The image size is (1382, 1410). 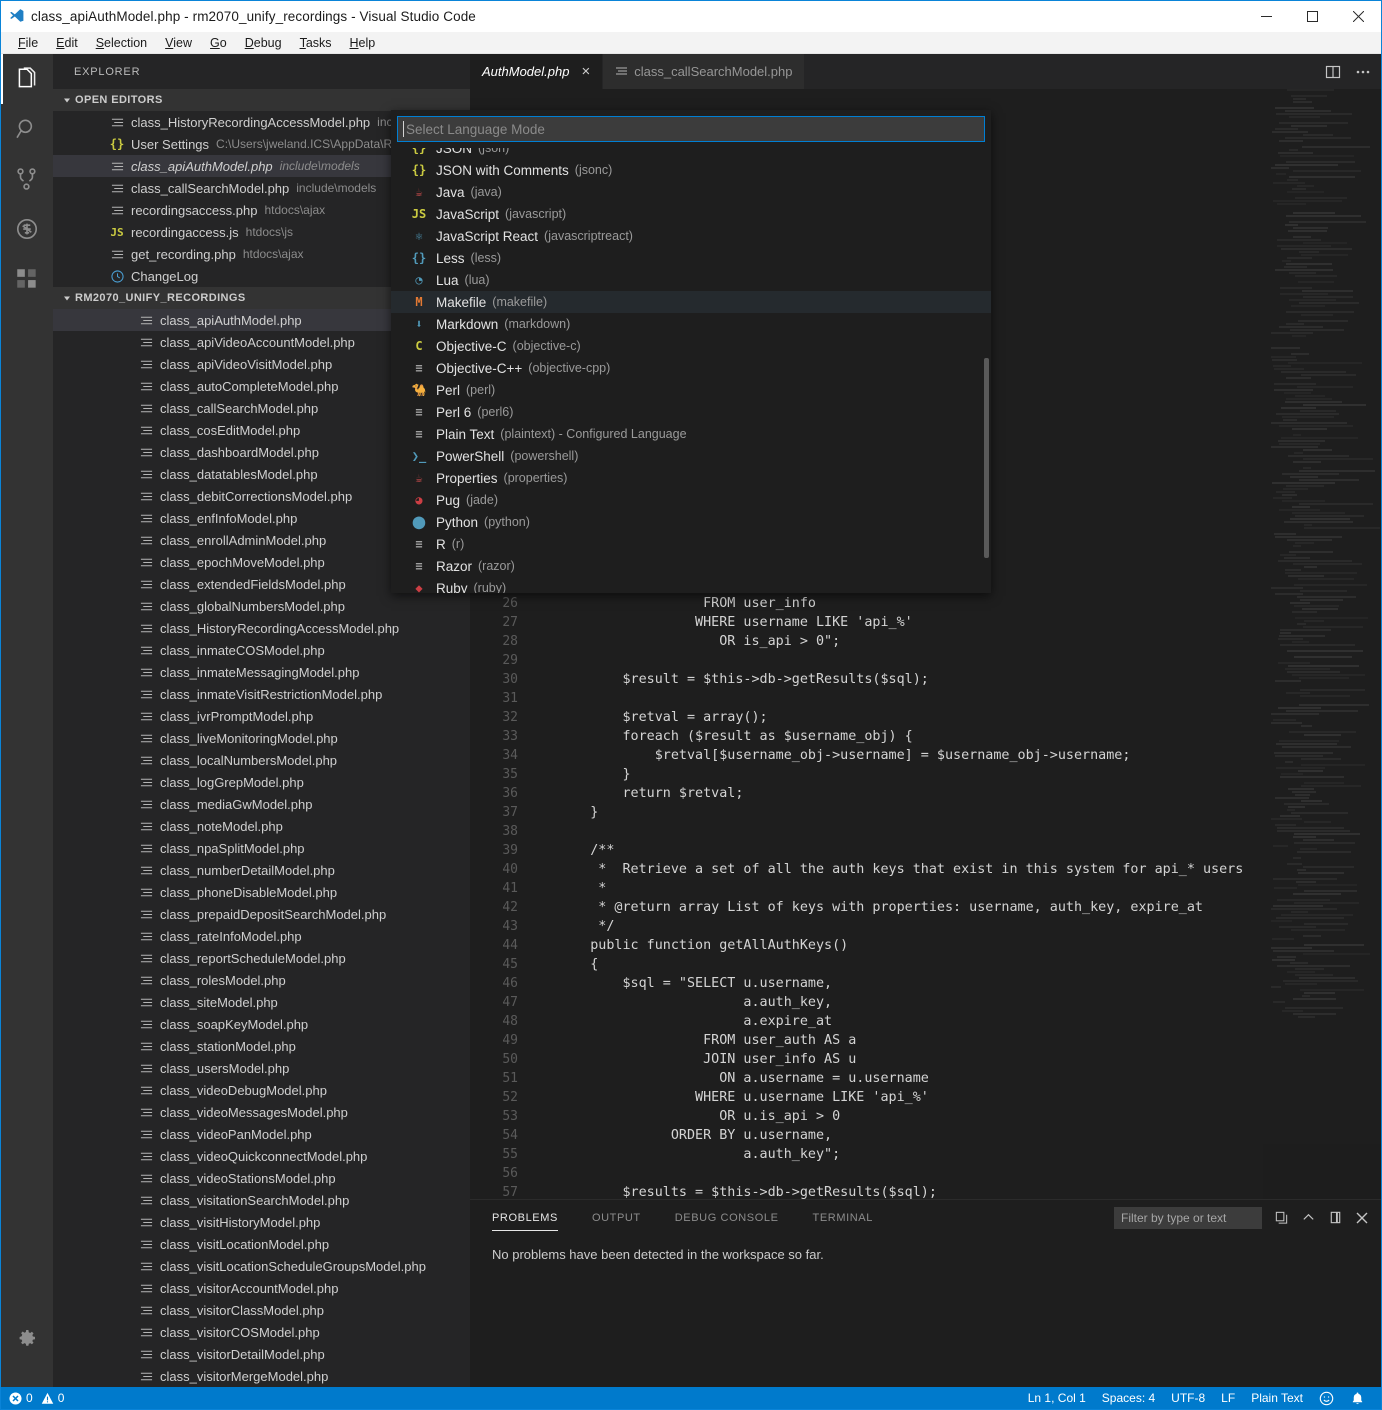 I want to click on code-line: 37 }, so click(x=925, y=812).